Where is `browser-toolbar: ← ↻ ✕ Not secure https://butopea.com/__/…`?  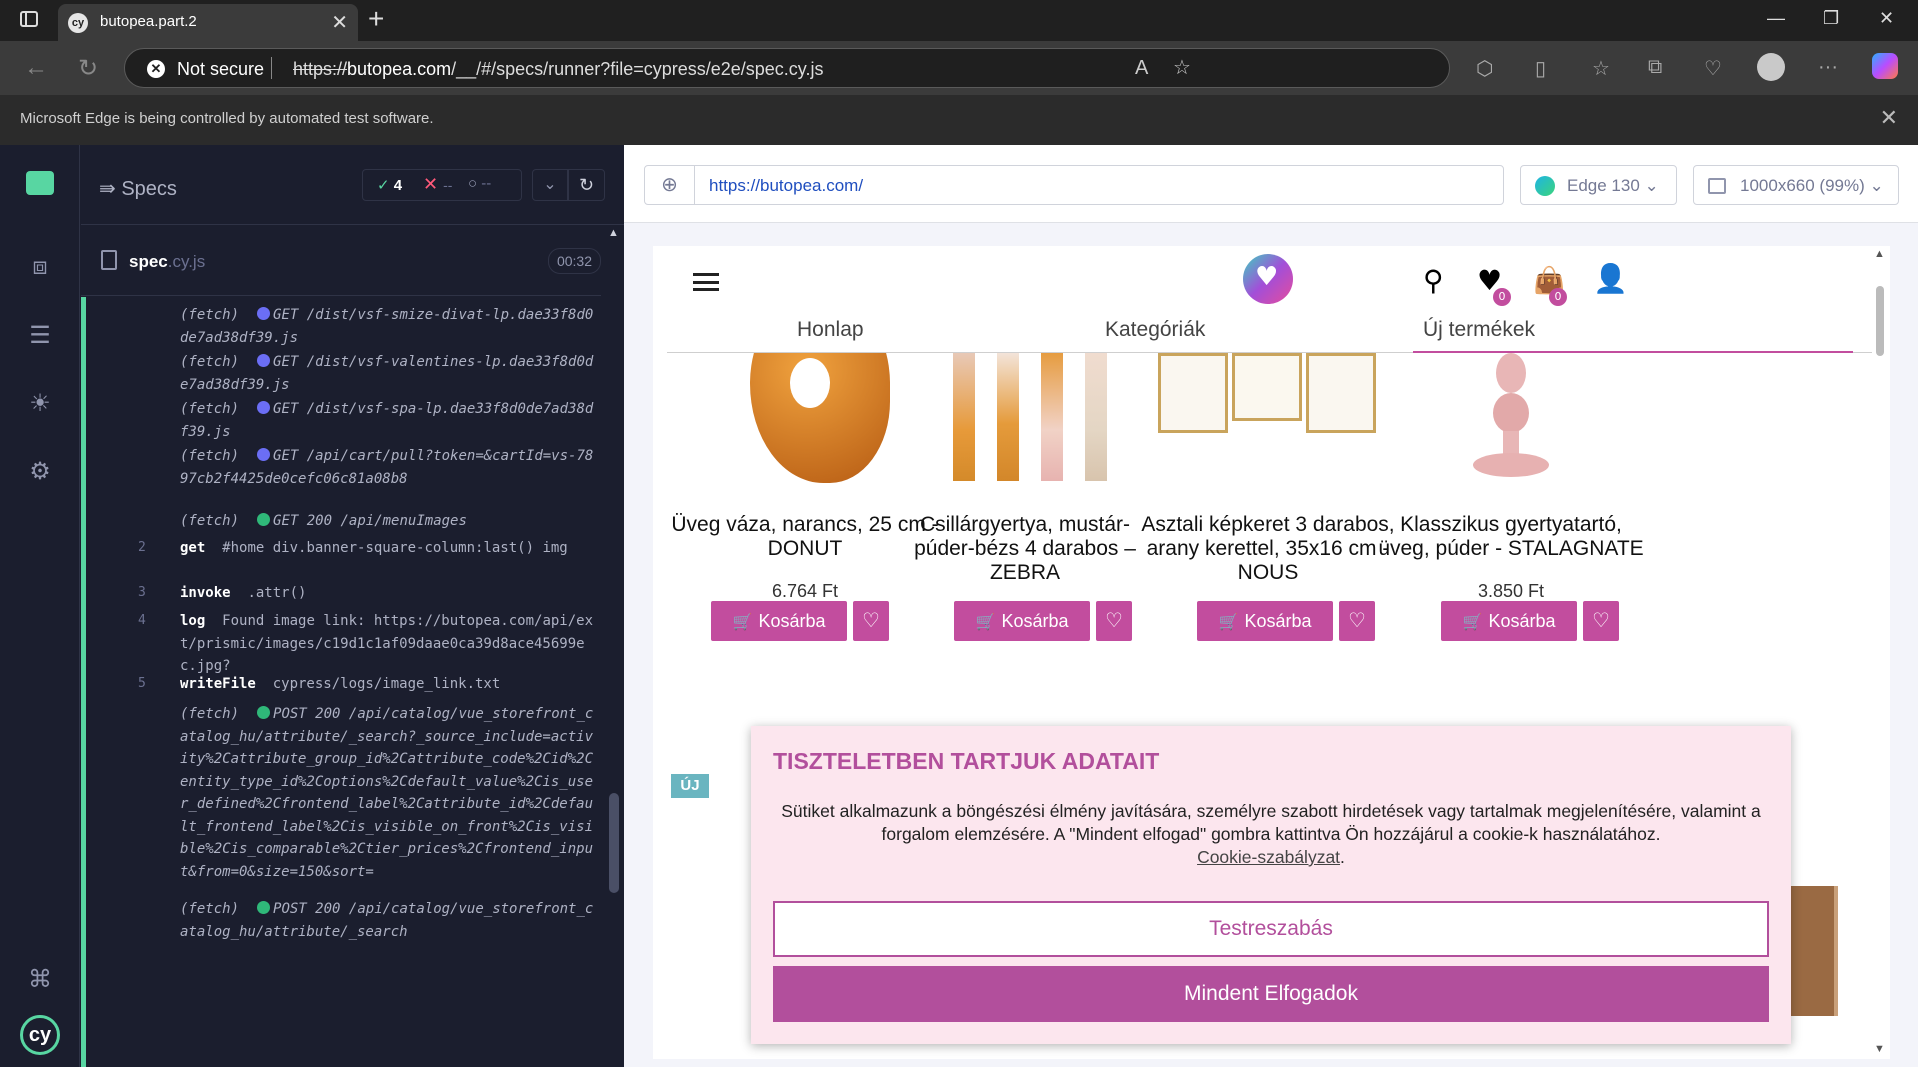 browser-toolbar: ← ↻ ✕ Not secure https://butopea.com/__/… is located at coordinates (959, 68).